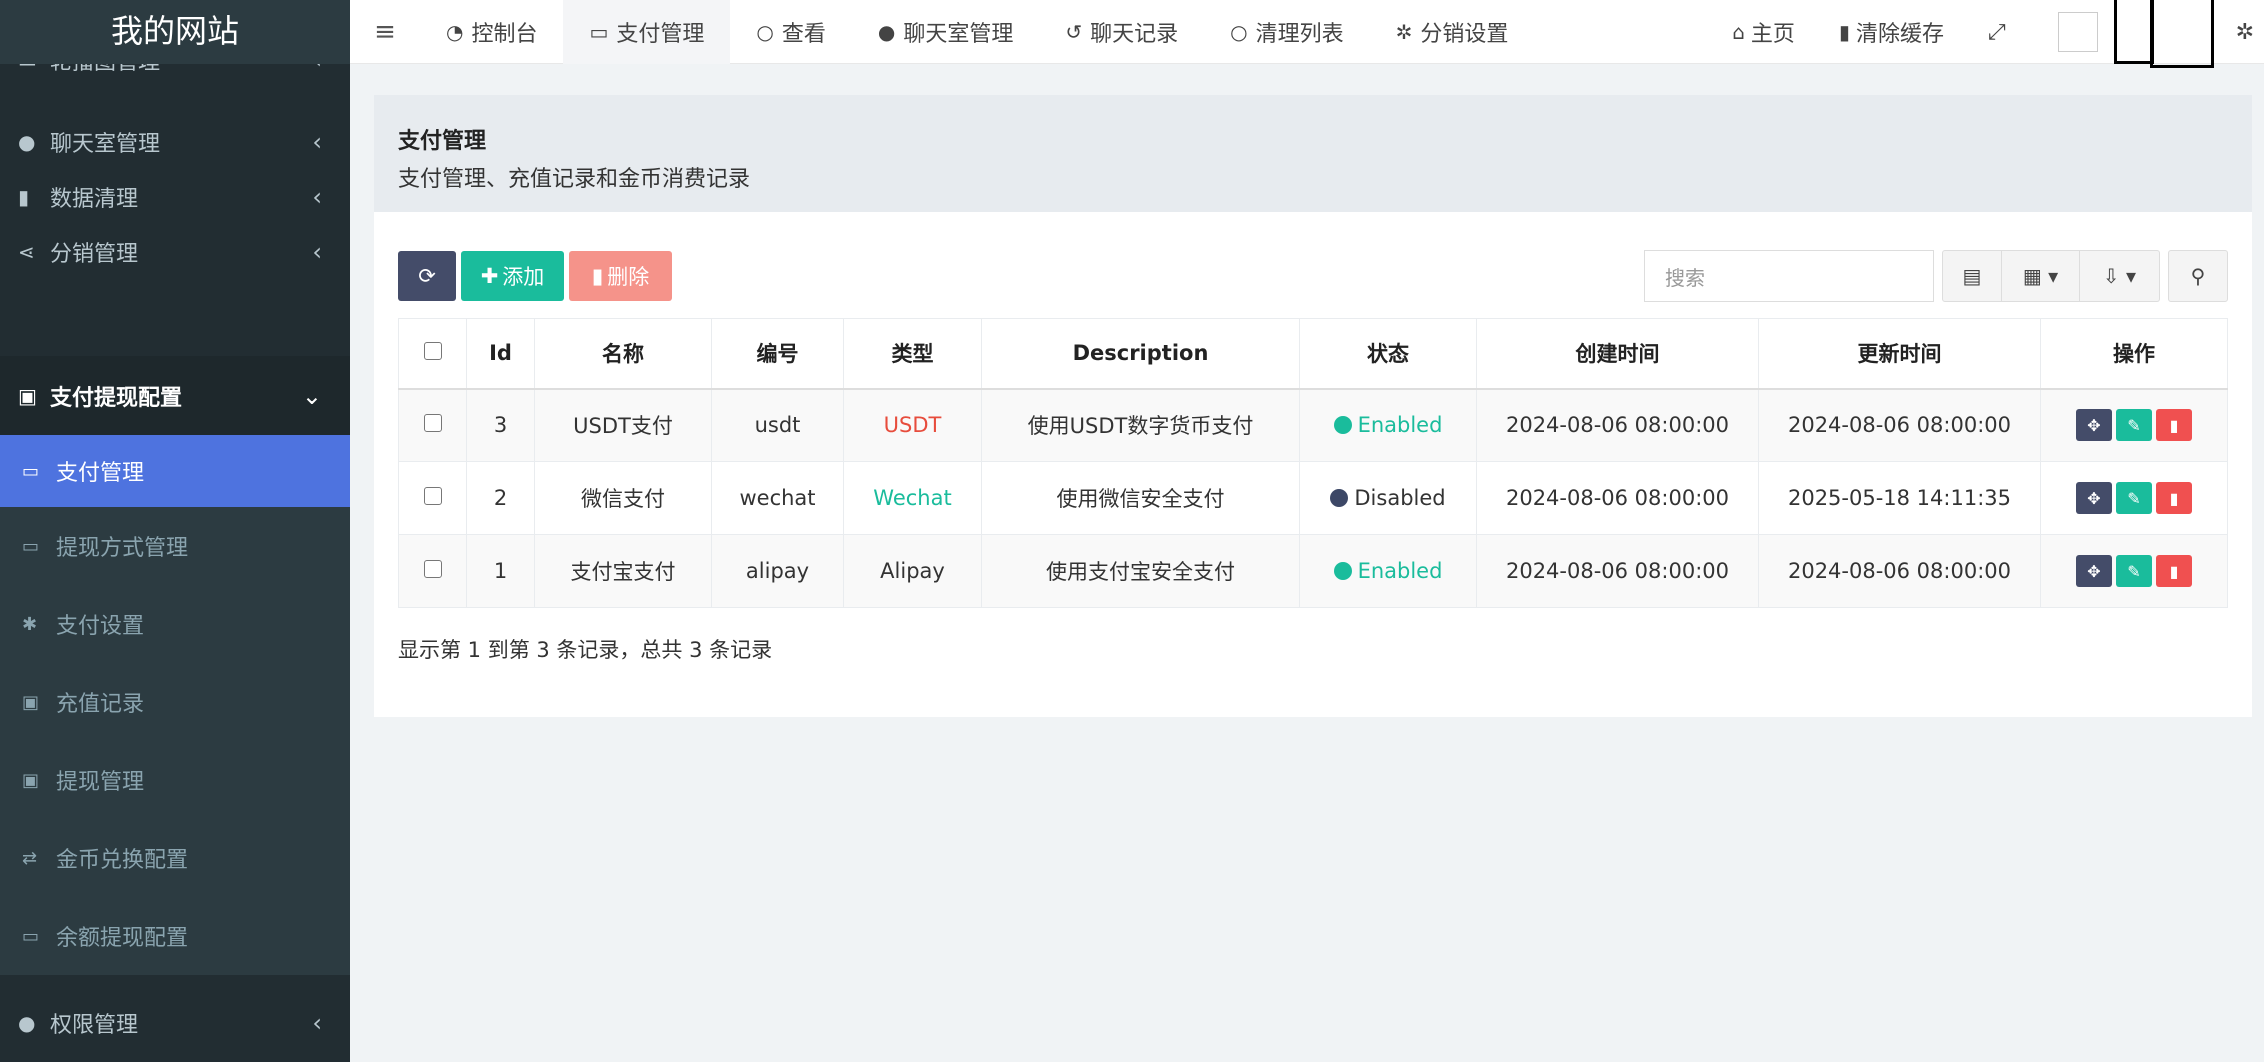  Describe the element at coordinates (912, 425) in the screenshot. I see `cell-type: USDT` at that location.